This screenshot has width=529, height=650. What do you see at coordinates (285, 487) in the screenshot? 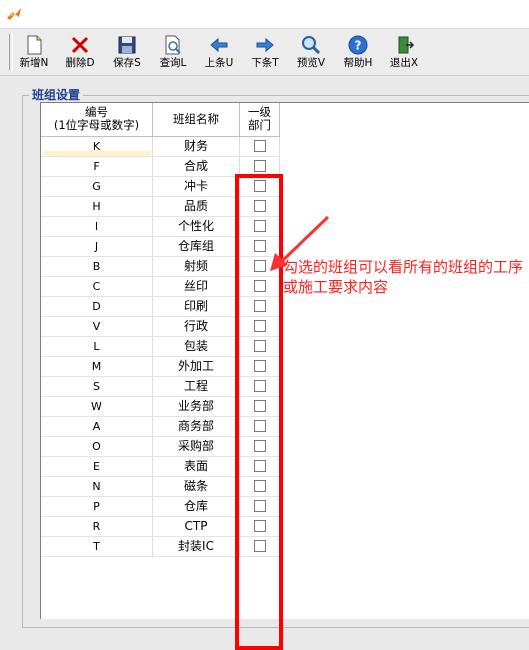
I see `table-row: N 磁条` at bounding box center [285, 487].